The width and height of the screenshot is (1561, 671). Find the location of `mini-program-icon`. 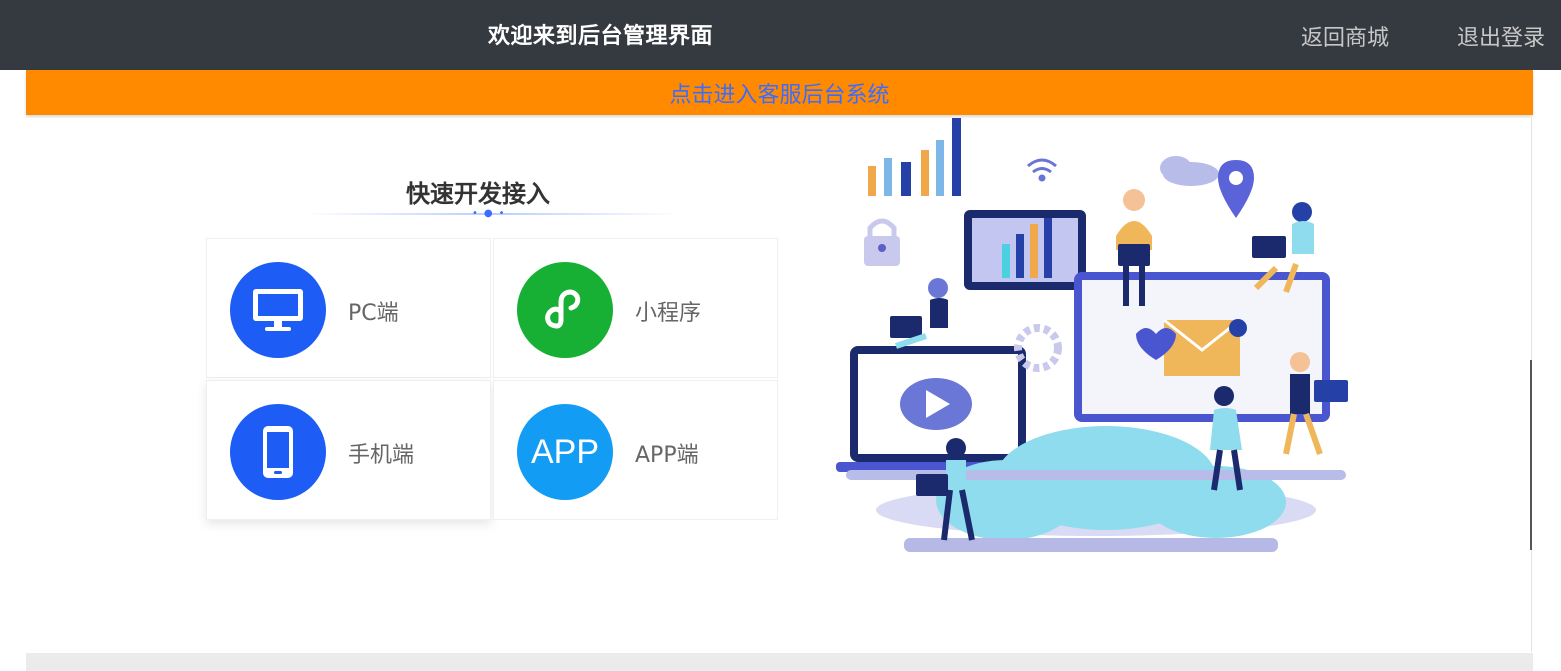

mini-program-icon is located at coordinates (565, 310).